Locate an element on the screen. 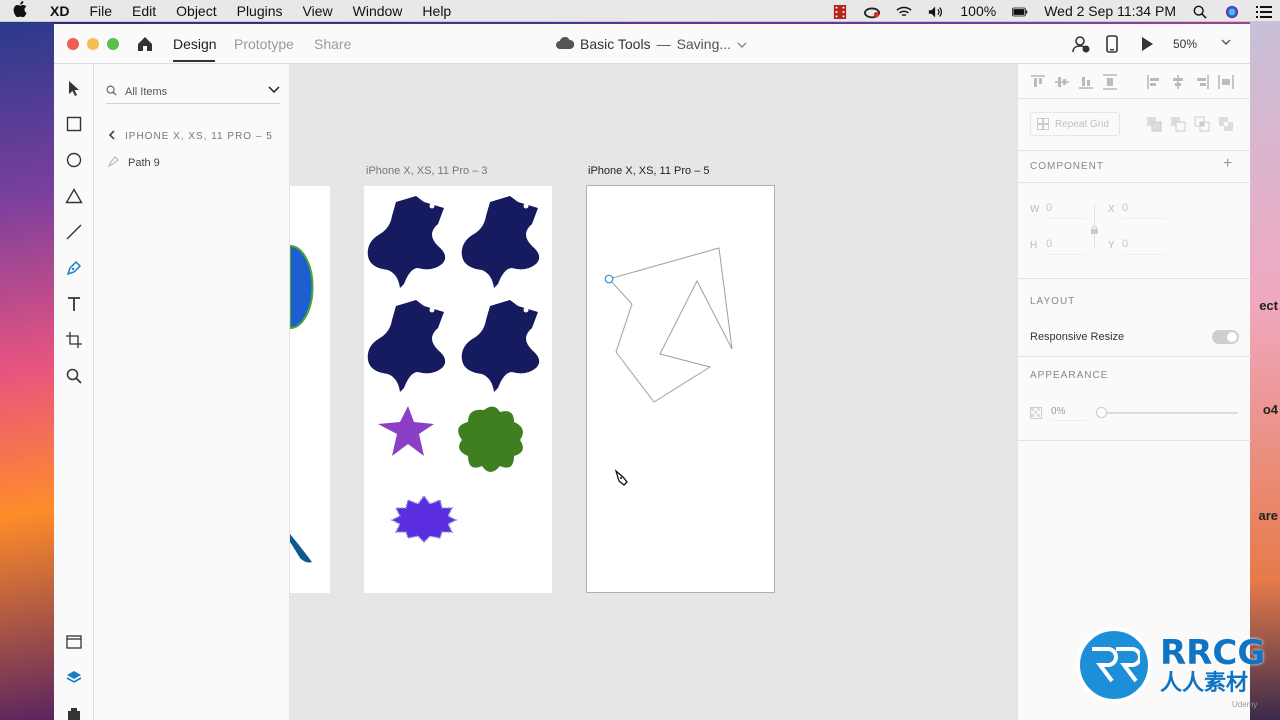  menu-app-name: XD is located at coordinates (59, 11).